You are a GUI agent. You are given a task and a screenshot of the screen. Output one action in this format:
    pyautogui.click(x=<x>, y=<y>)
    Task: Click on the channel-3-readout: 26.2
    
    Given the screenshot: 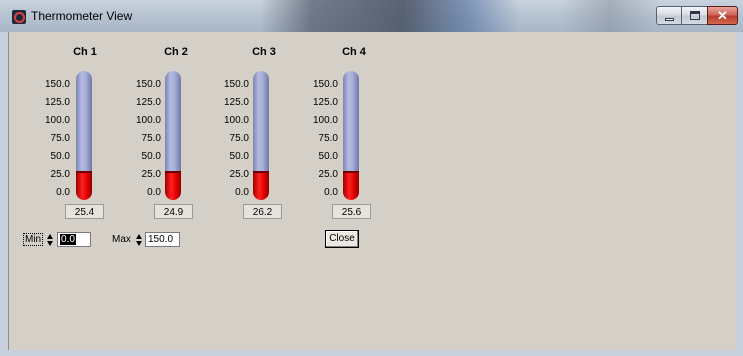 What is the action you would take?
    pyautogui.click(x=262, y=211)
    